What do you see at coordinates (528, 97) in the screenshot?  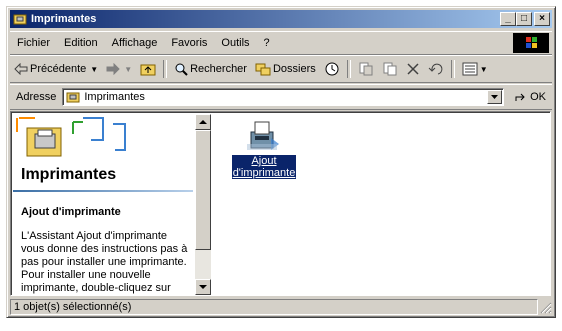 I see `go-button: OK` at bounding box center [528, 97].